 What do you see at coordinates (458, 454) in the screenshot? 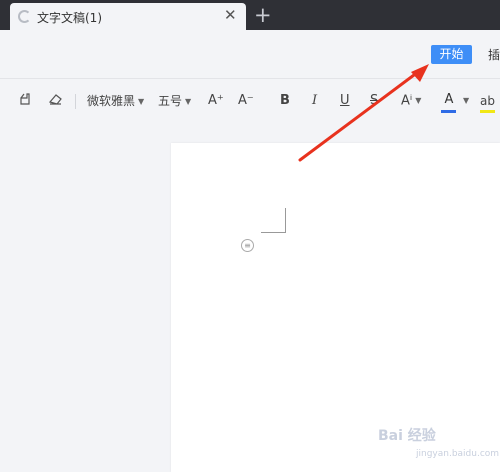
I see `watermark-url: jingyan.baidu.com` at bounding box center [458, 454].